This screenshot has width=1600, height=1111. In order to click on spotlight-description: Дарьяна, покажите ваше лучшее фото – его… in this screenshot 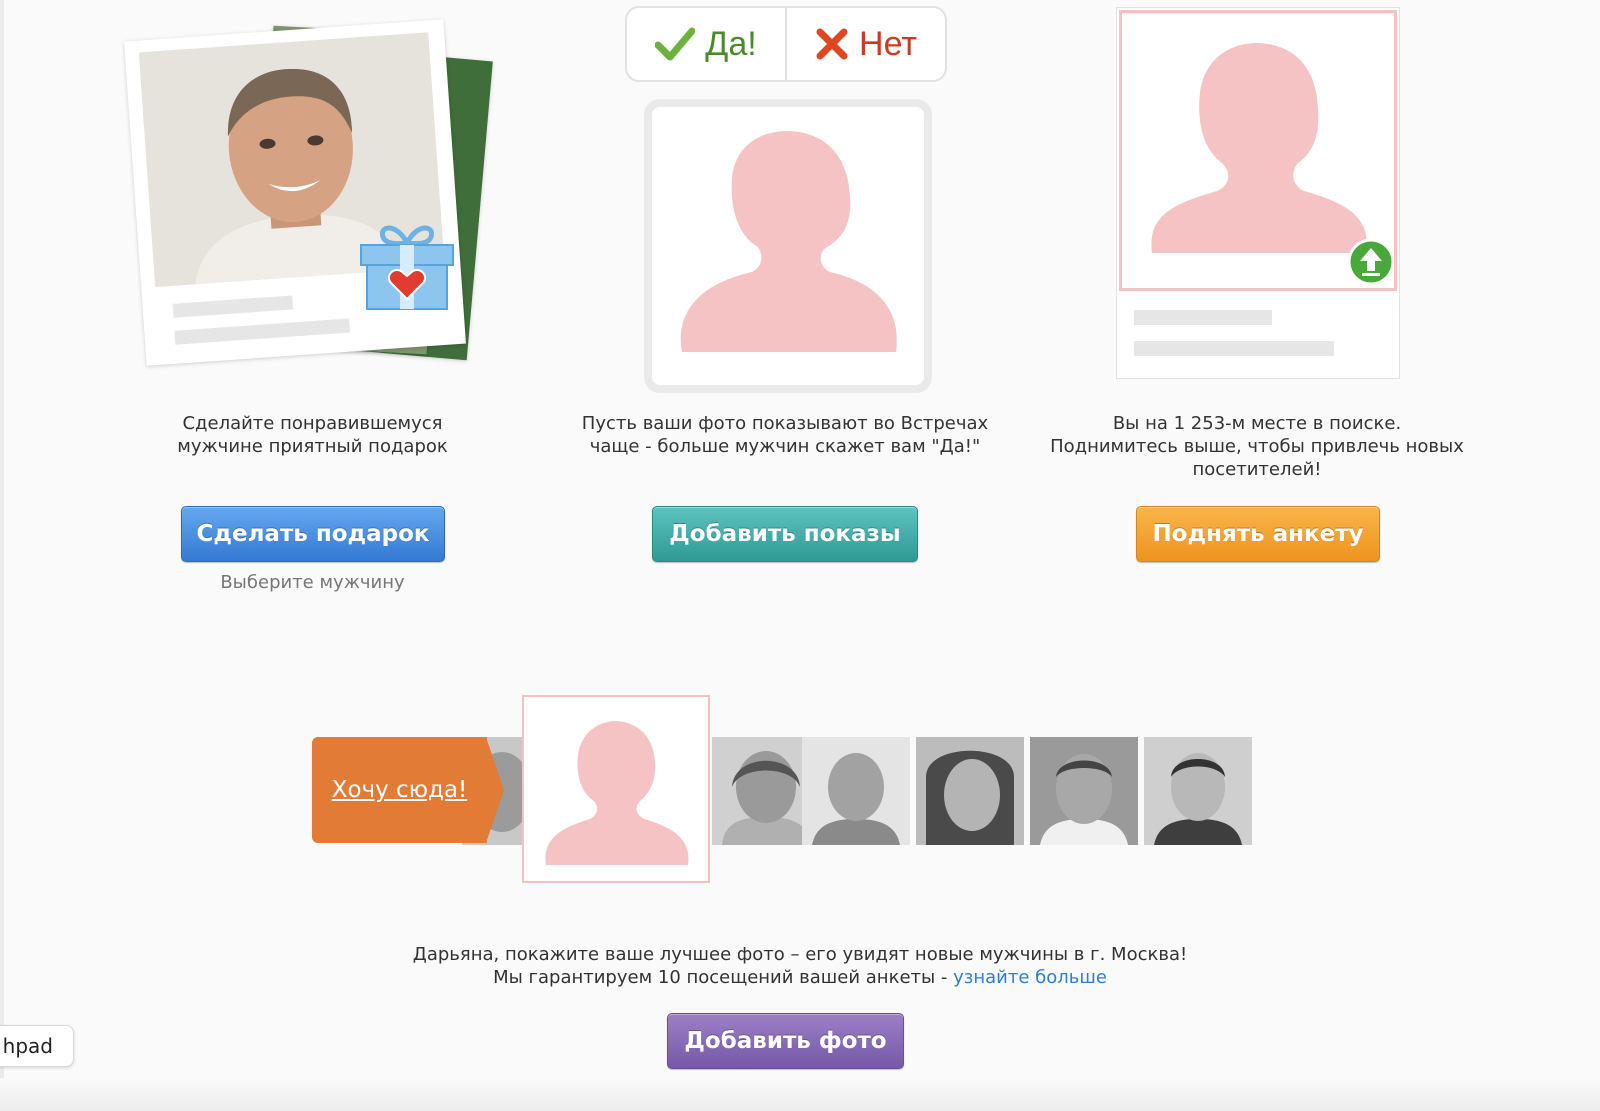, I will do `click(800, 954)`.